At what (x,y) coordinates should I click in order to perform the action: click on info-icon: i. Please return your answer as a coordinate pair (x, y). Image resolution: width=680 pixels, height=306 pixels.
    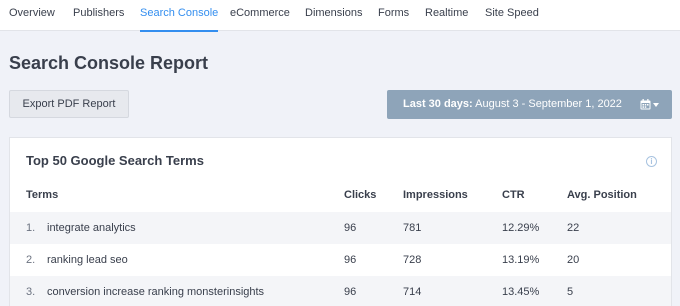
    Looking at the image, I should click on (651, 161).